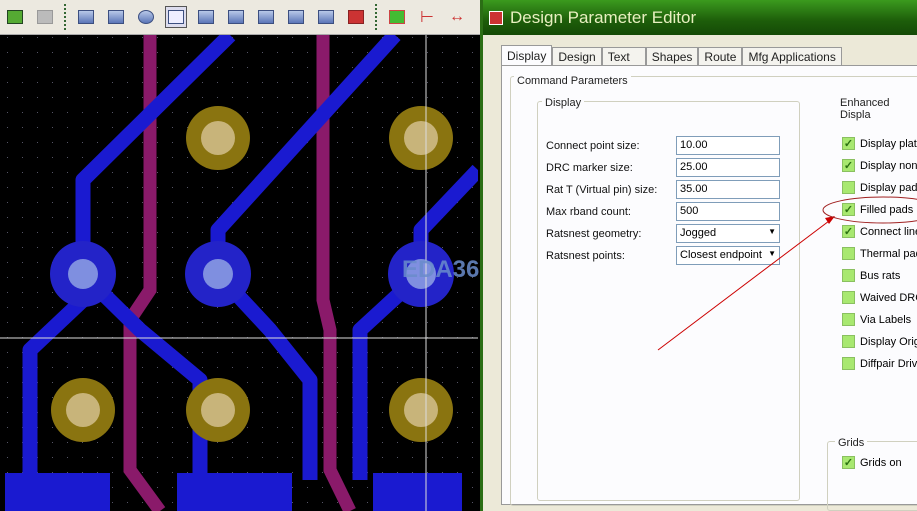 This screenshot has width=917, height=511. Describe the element at coordinates (585, 255) in the screenshot. I see `field-label: Ratsnest points:` at that location.